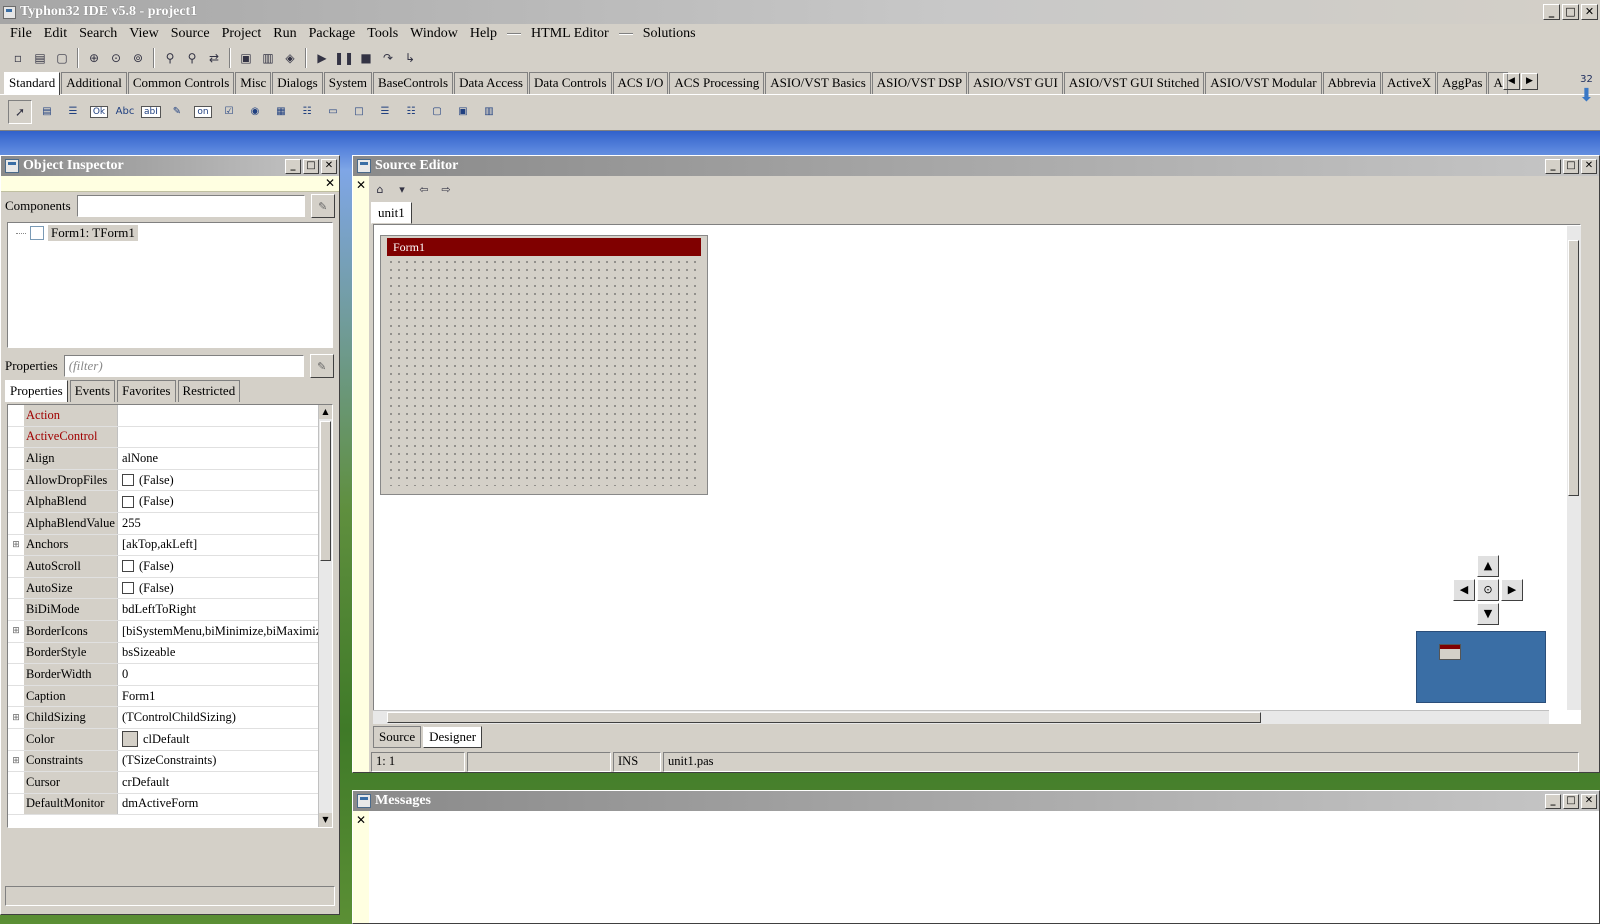 The width and height of the screenshot is (1600, 924). I want to click on palette-tab-activex: ActiveX, so click(1408, 83).